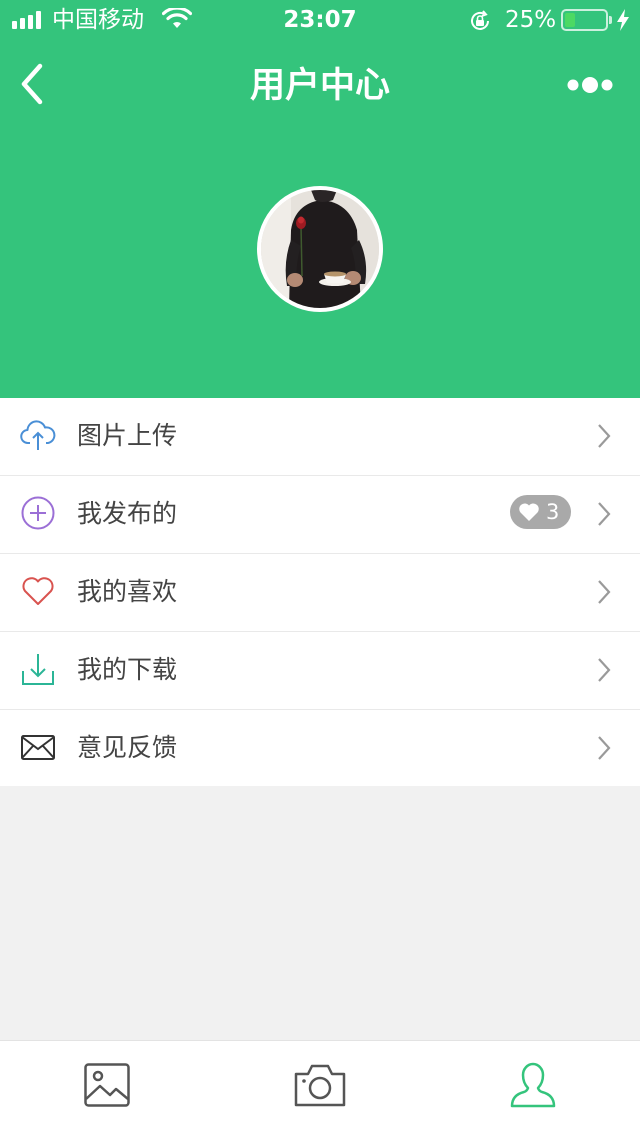  What do you see at coordinates (106, 1085) in the screenshot?
I see `image-icon` at bounding box center [106, 1085].